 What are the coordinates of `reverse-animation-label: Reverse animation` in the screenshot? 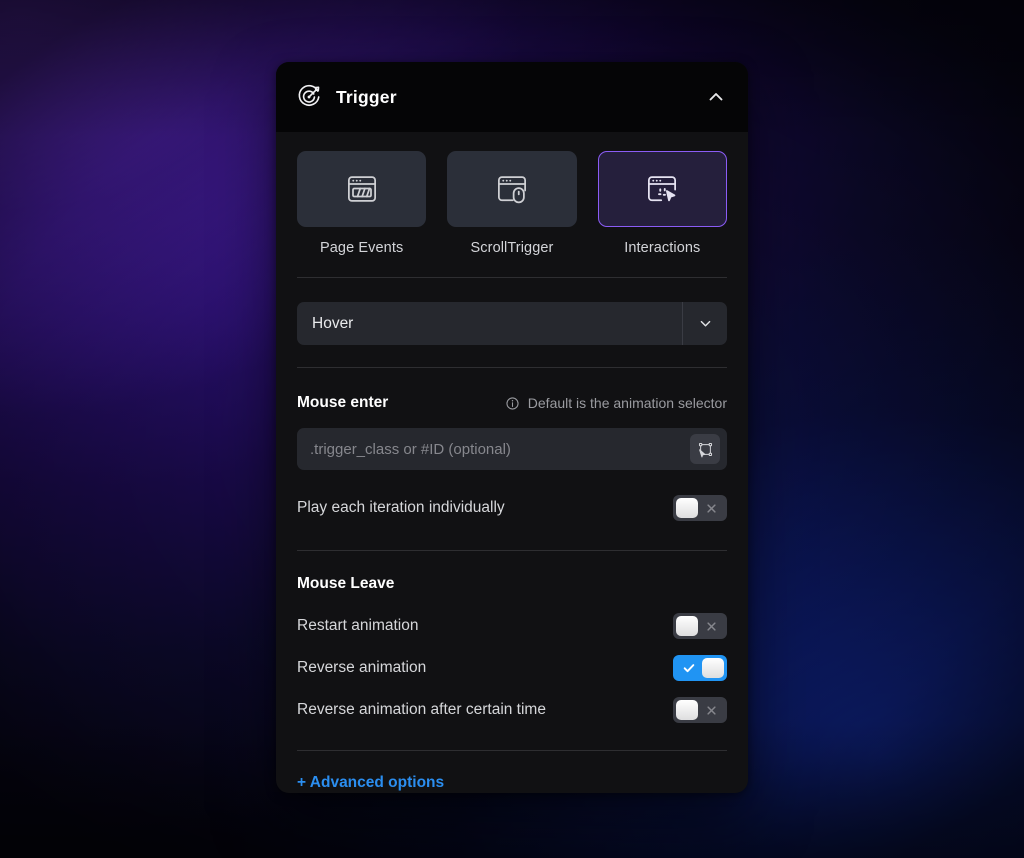 It's located at (362, 667).